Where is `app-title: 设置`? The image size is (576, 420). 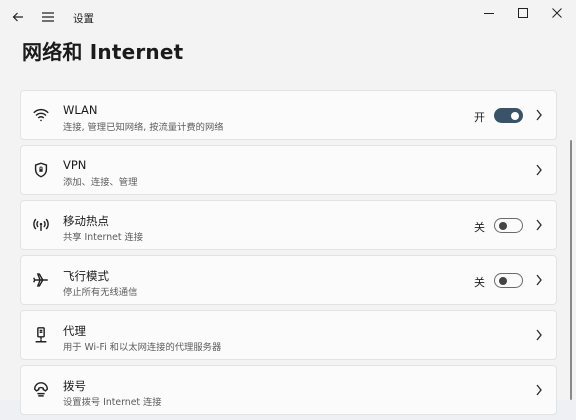 app-title: 设置 is located at coordinates (83, 19).